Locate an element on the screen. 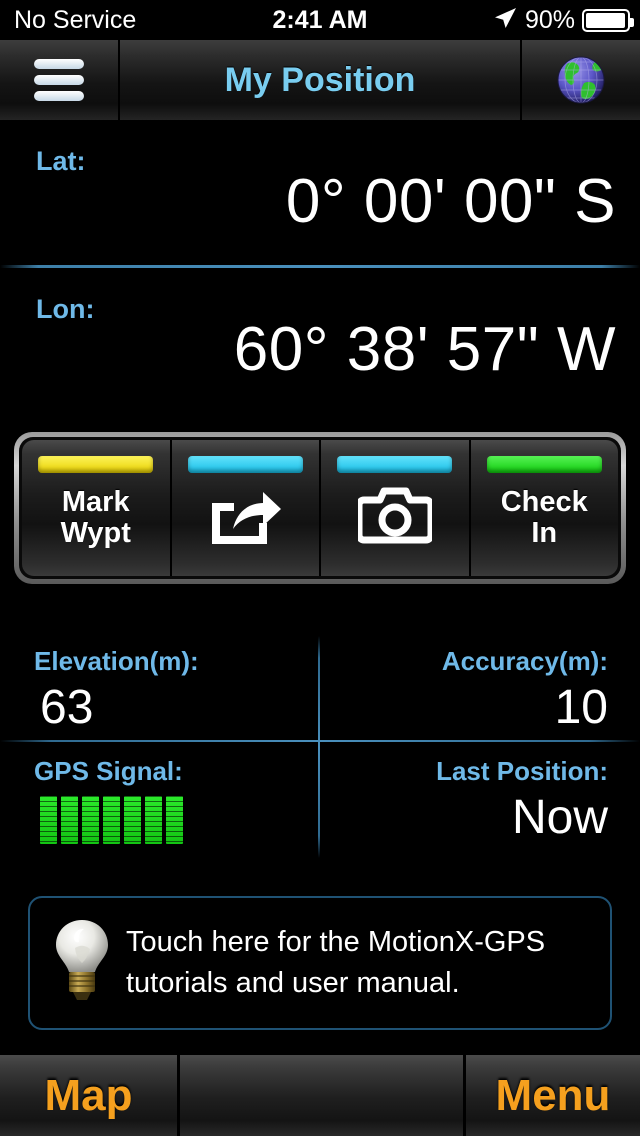  latitude-row: Lat: 0° 00' 00" S is located at coordinates (320, 192).